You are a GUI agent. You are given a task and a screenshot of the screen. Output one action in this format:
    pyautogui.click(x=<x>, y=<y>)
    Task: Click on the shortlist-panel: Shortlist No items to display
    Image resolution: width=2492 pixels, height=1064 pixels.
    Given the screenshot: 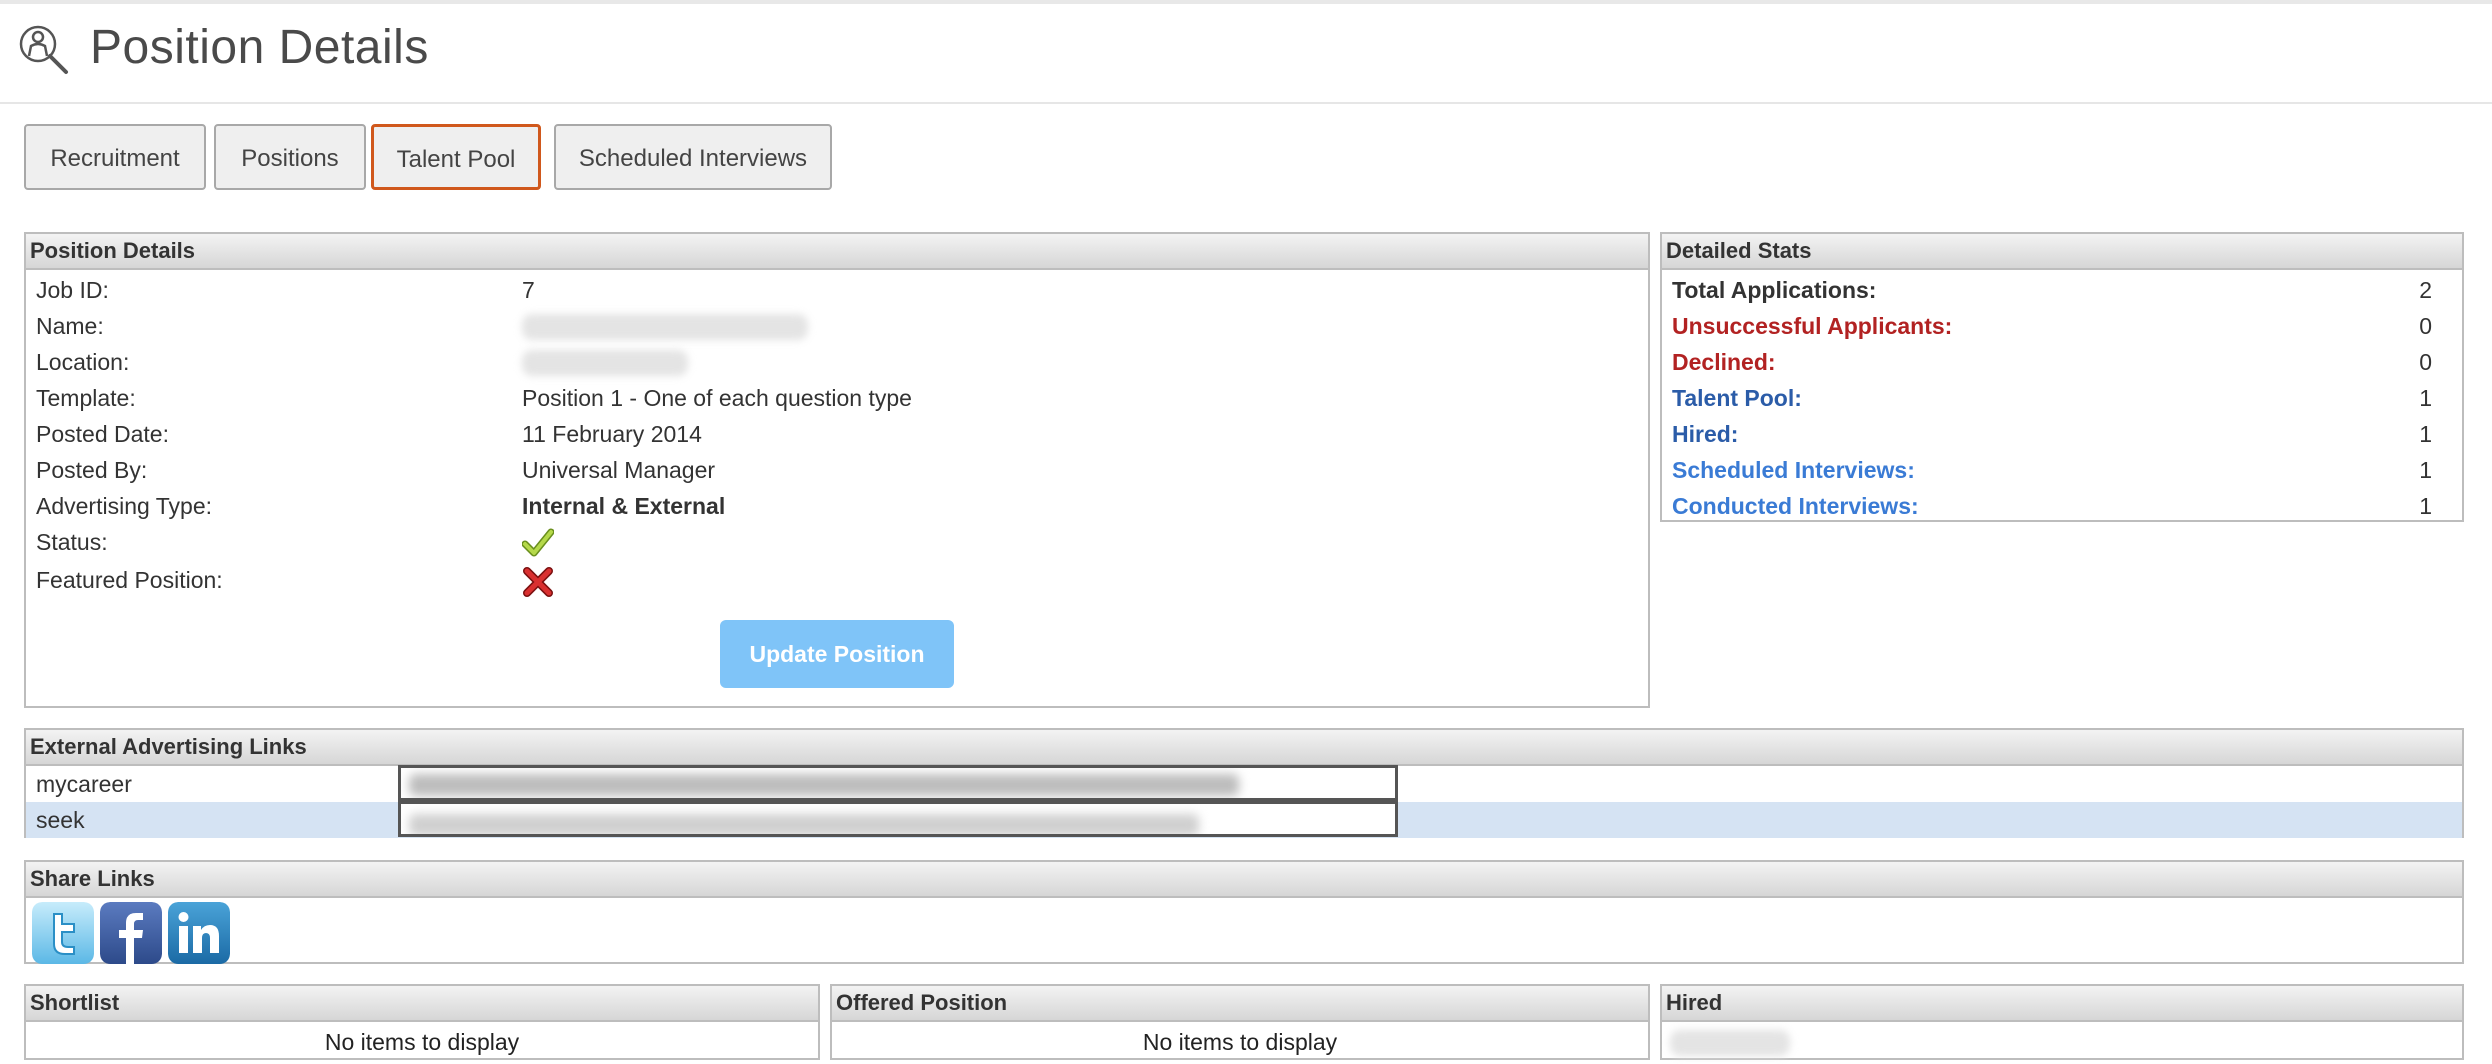 What is the action you would take?
    pyautogui.click(x=422, y=1022)
    